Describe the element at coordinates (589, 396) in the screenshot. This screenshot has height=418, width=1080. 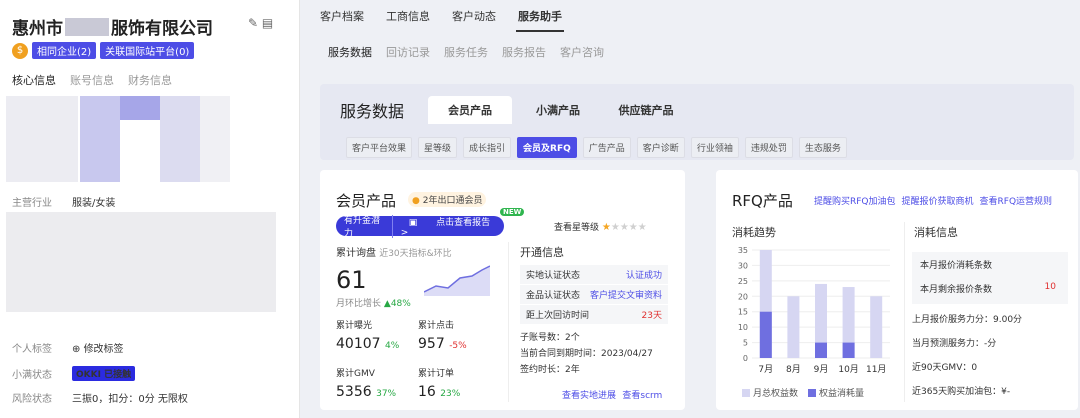
I see `field-progress-link: 查看实地进展` at that location.